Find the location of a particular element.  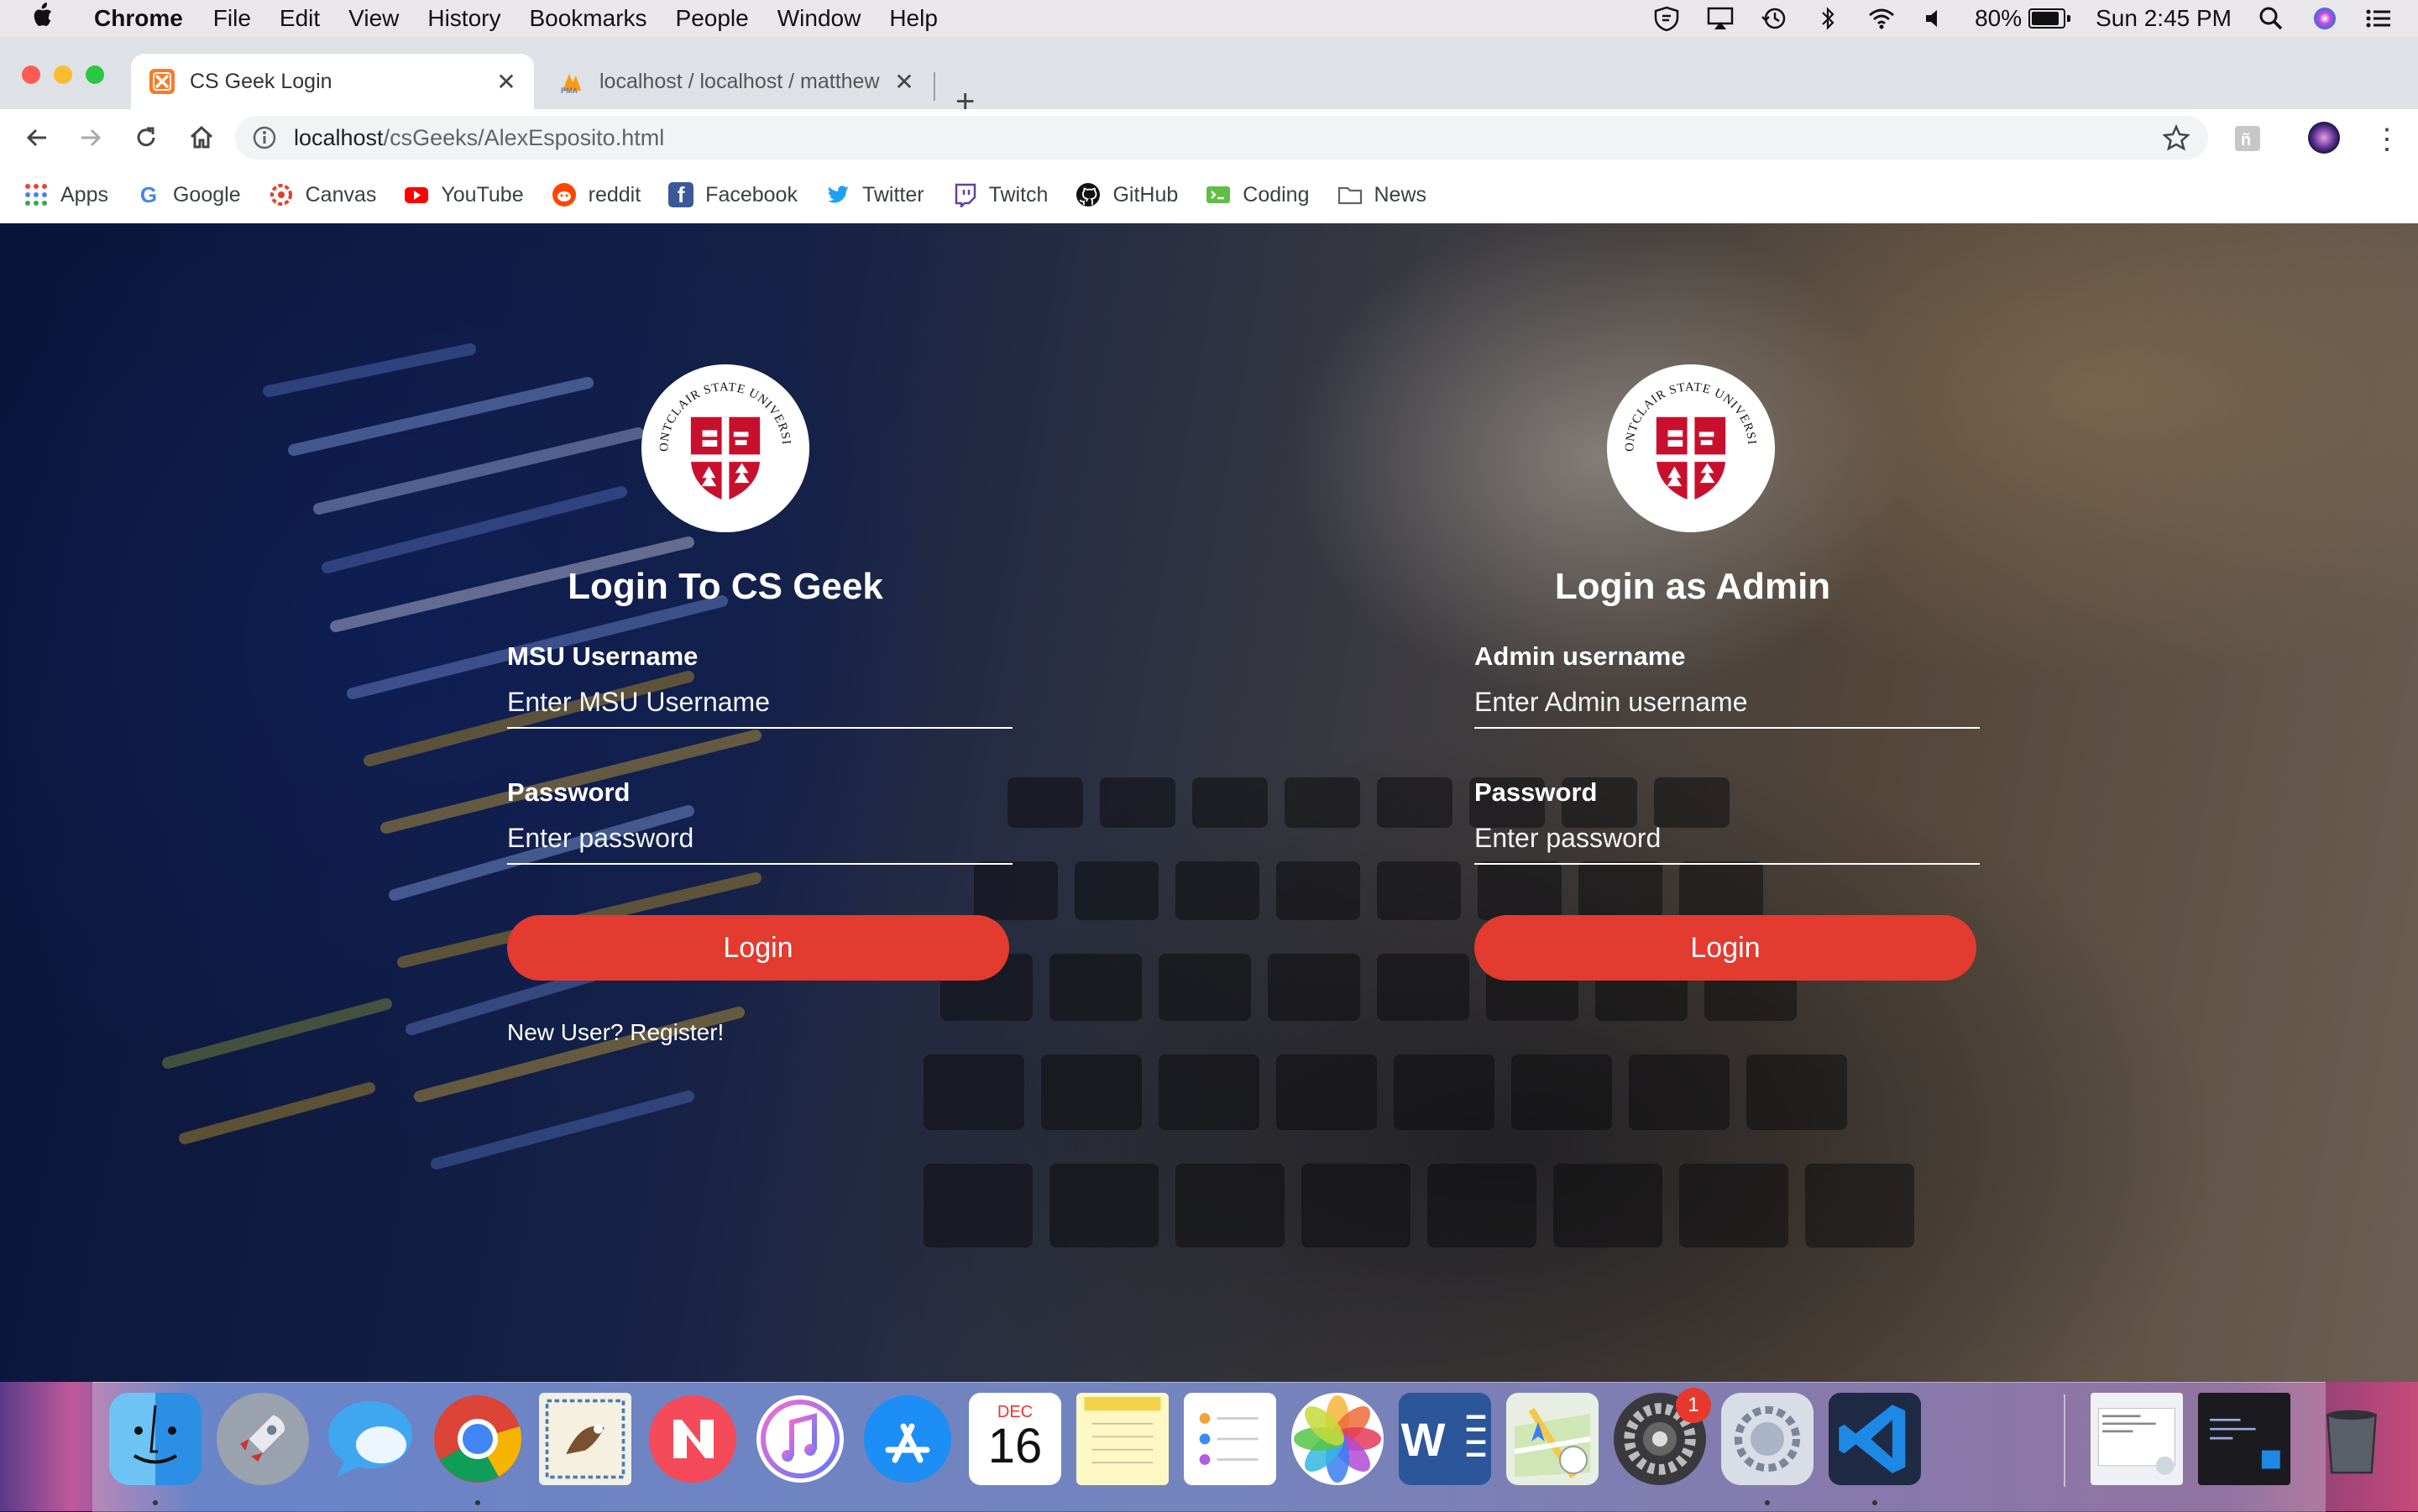

maps-icon is located at coordinates (1552, 1439).